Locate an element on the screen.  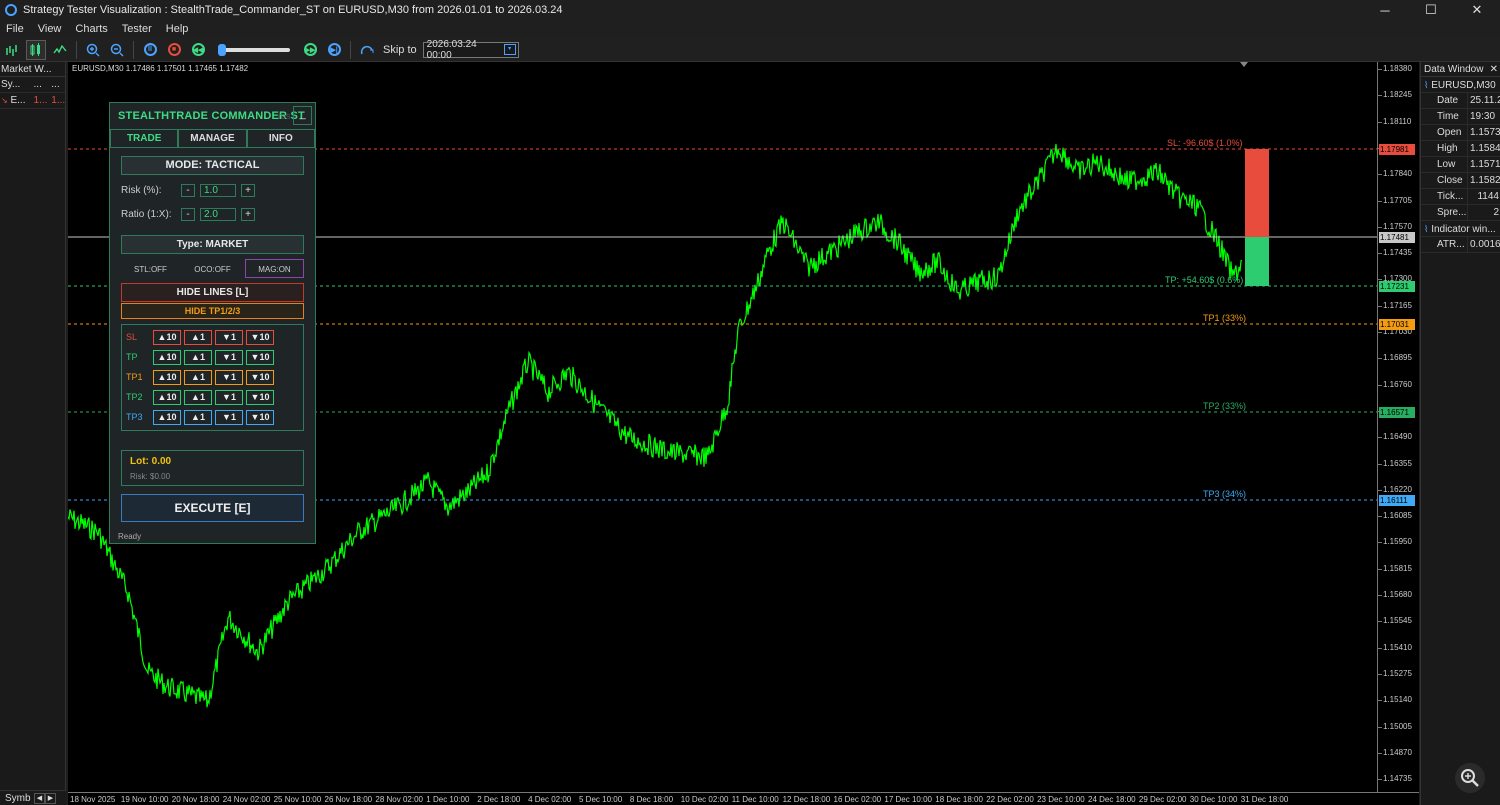
pause-icon: ll is located at coordinates (150, 50).